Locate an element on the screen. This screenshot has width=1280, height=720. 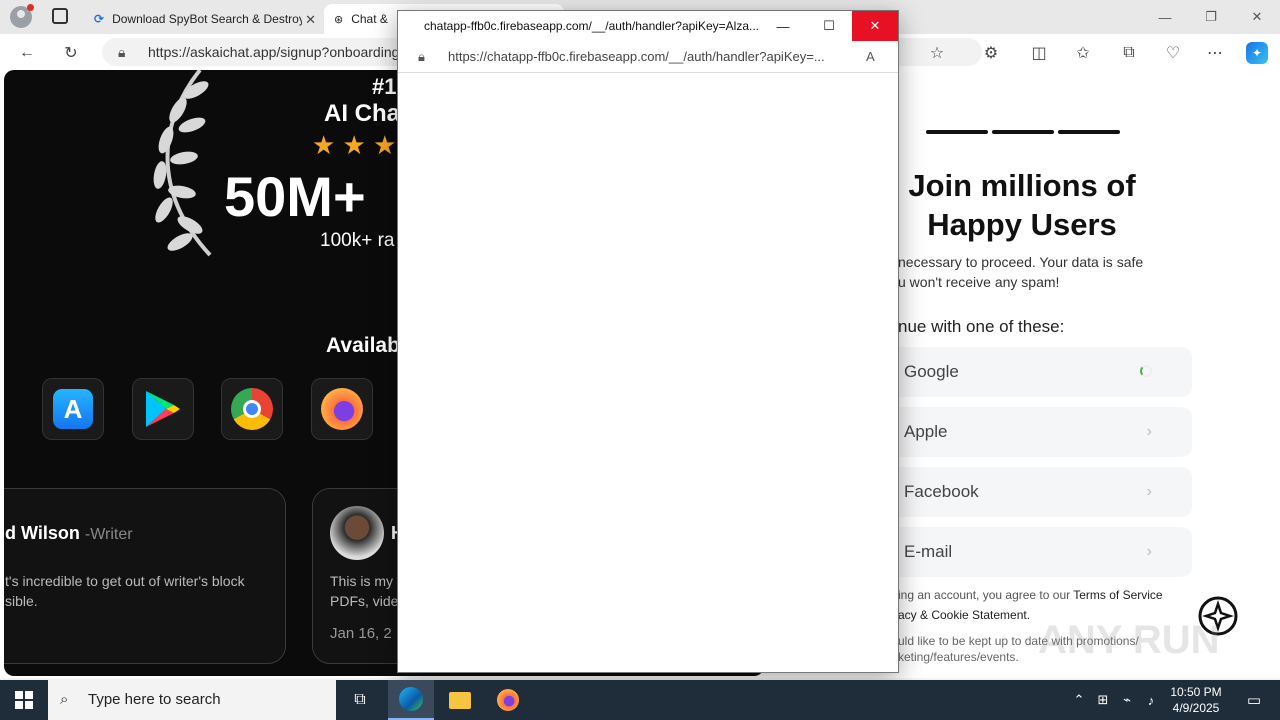
restore-button: ❐ is located at coordinates (1211, 17).